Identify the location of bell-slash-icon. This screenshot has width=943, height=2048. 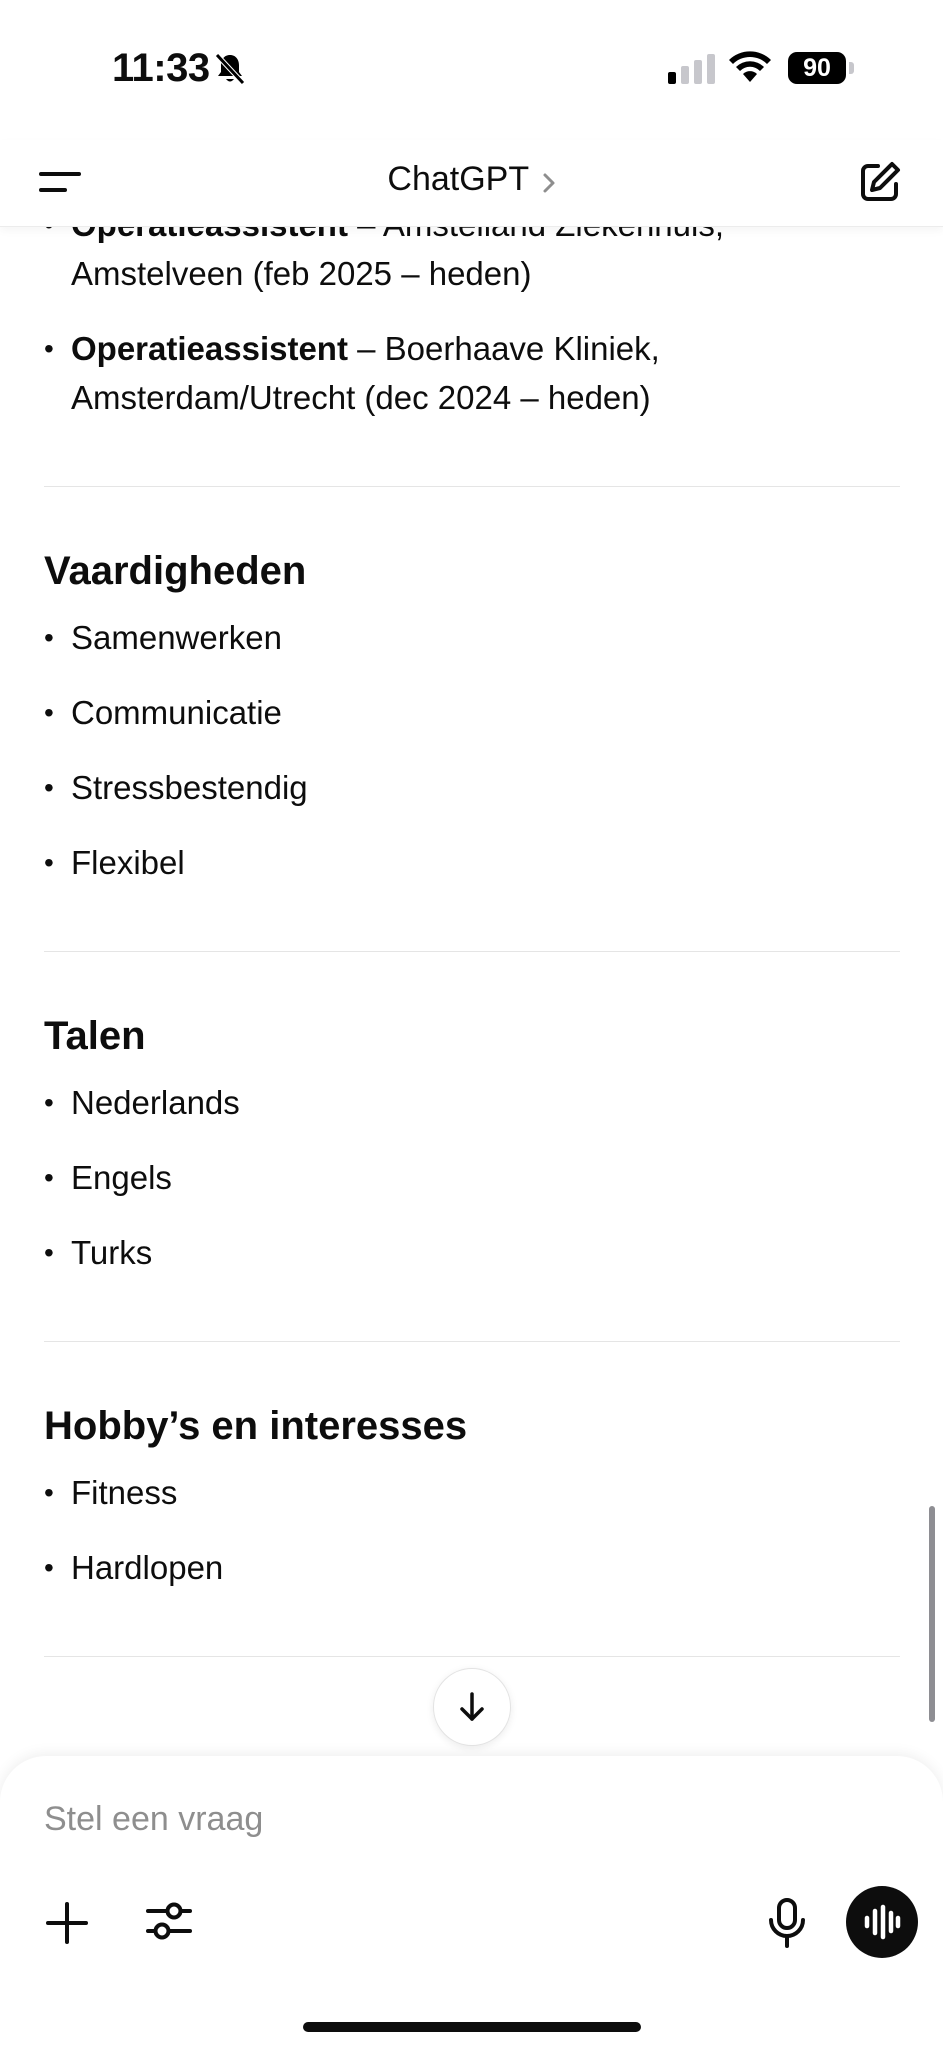
(230, 69).